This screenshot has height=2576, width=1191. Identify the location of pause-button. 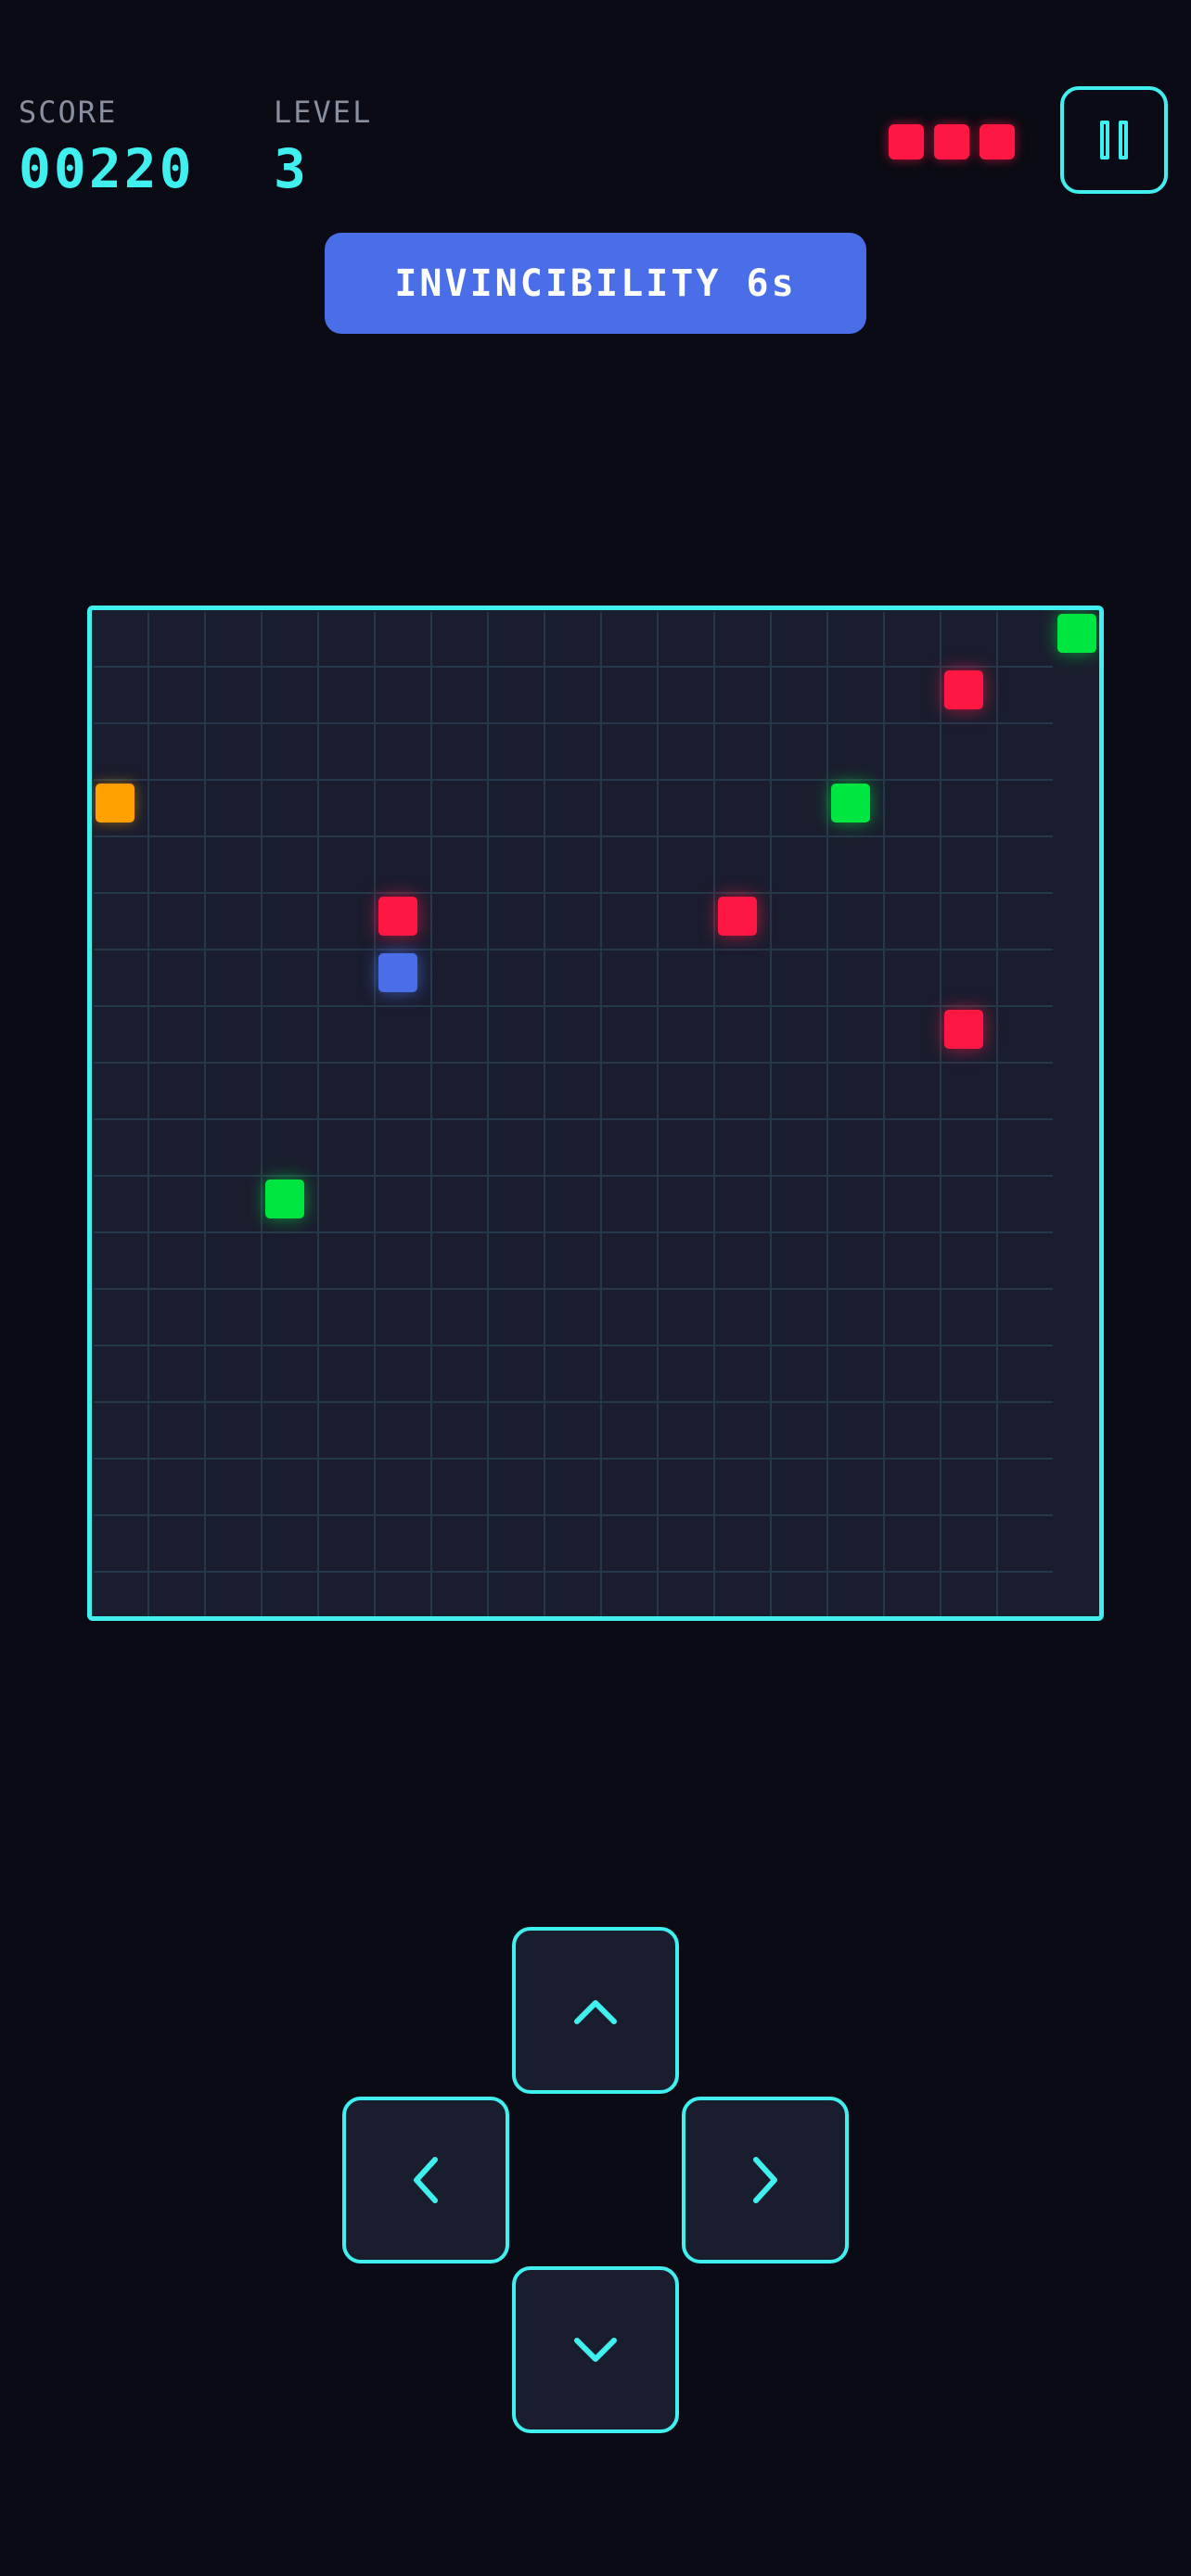
(1114, 140).